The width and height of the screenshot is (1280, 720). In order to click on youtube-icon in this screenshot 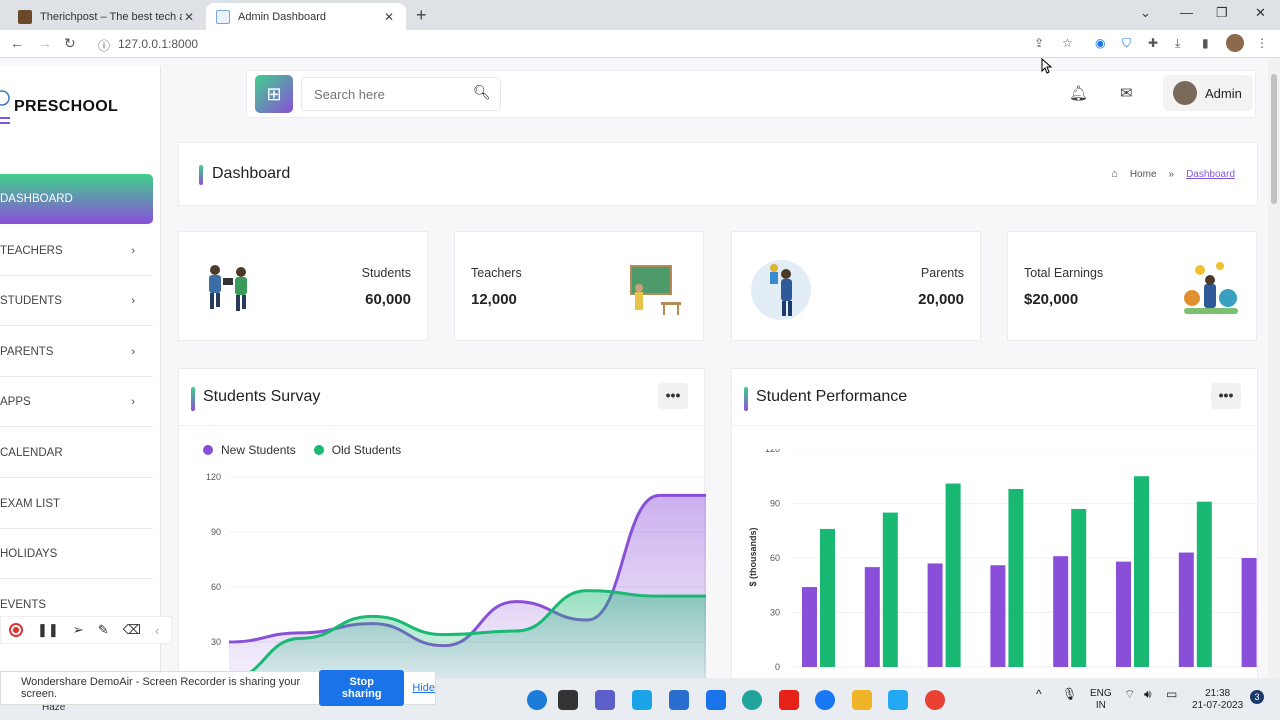, I will do `click(789, 700)`.